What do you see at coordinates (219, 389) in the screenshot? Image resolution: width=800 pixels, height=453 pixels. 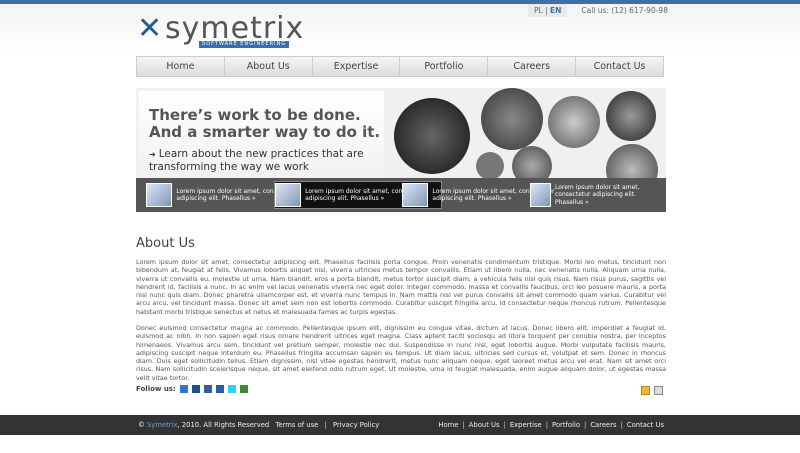 I see `myspace-icon` at bounding box center [219, 389].